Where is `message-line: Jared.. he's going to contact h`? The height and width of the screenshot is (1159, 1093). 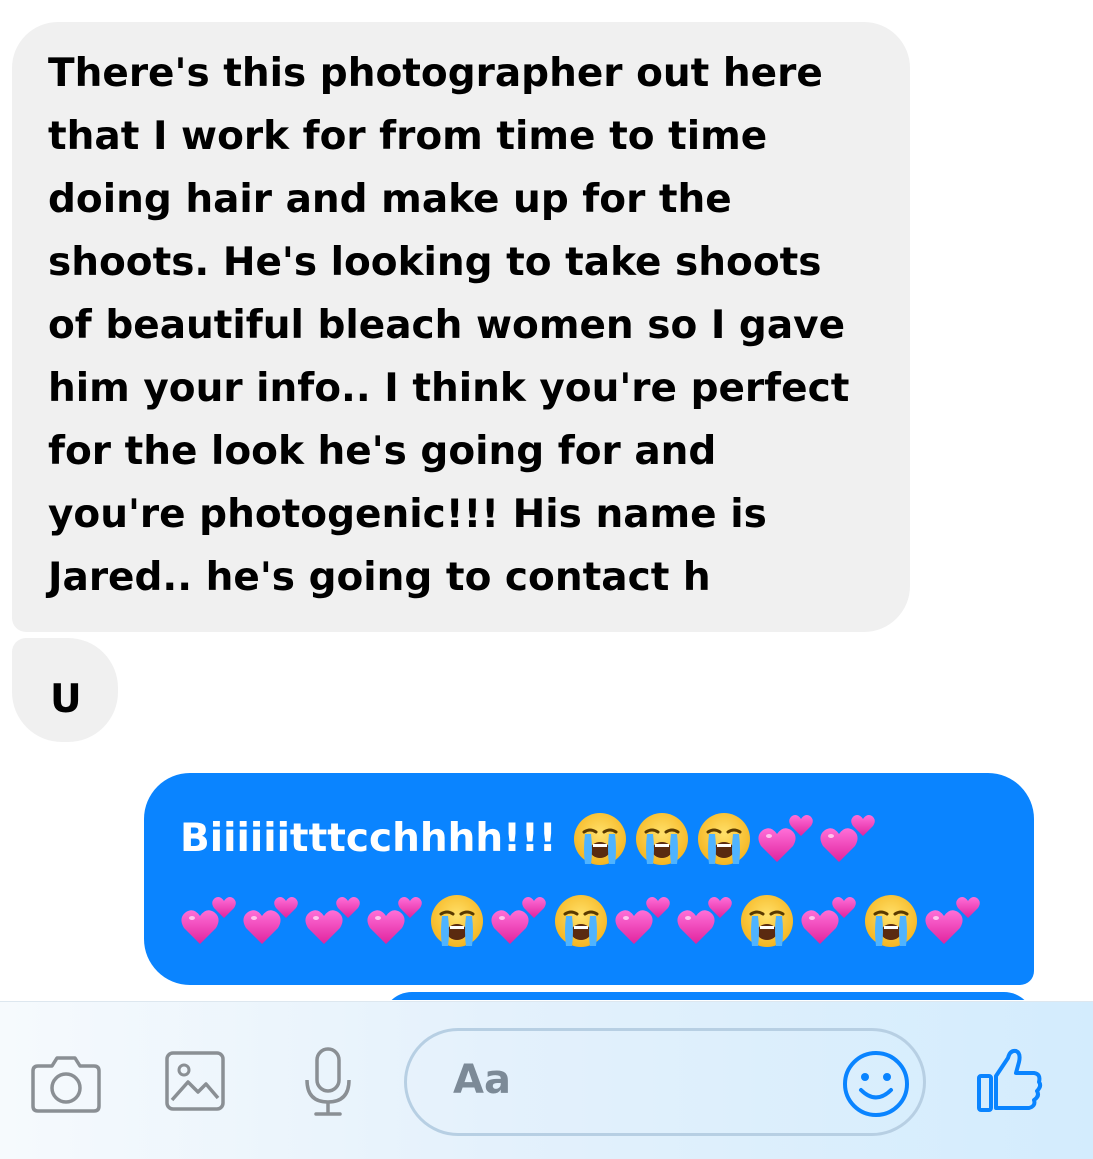 message-line: Jared.. he's going to contact h is located at coordinates (379, 577).